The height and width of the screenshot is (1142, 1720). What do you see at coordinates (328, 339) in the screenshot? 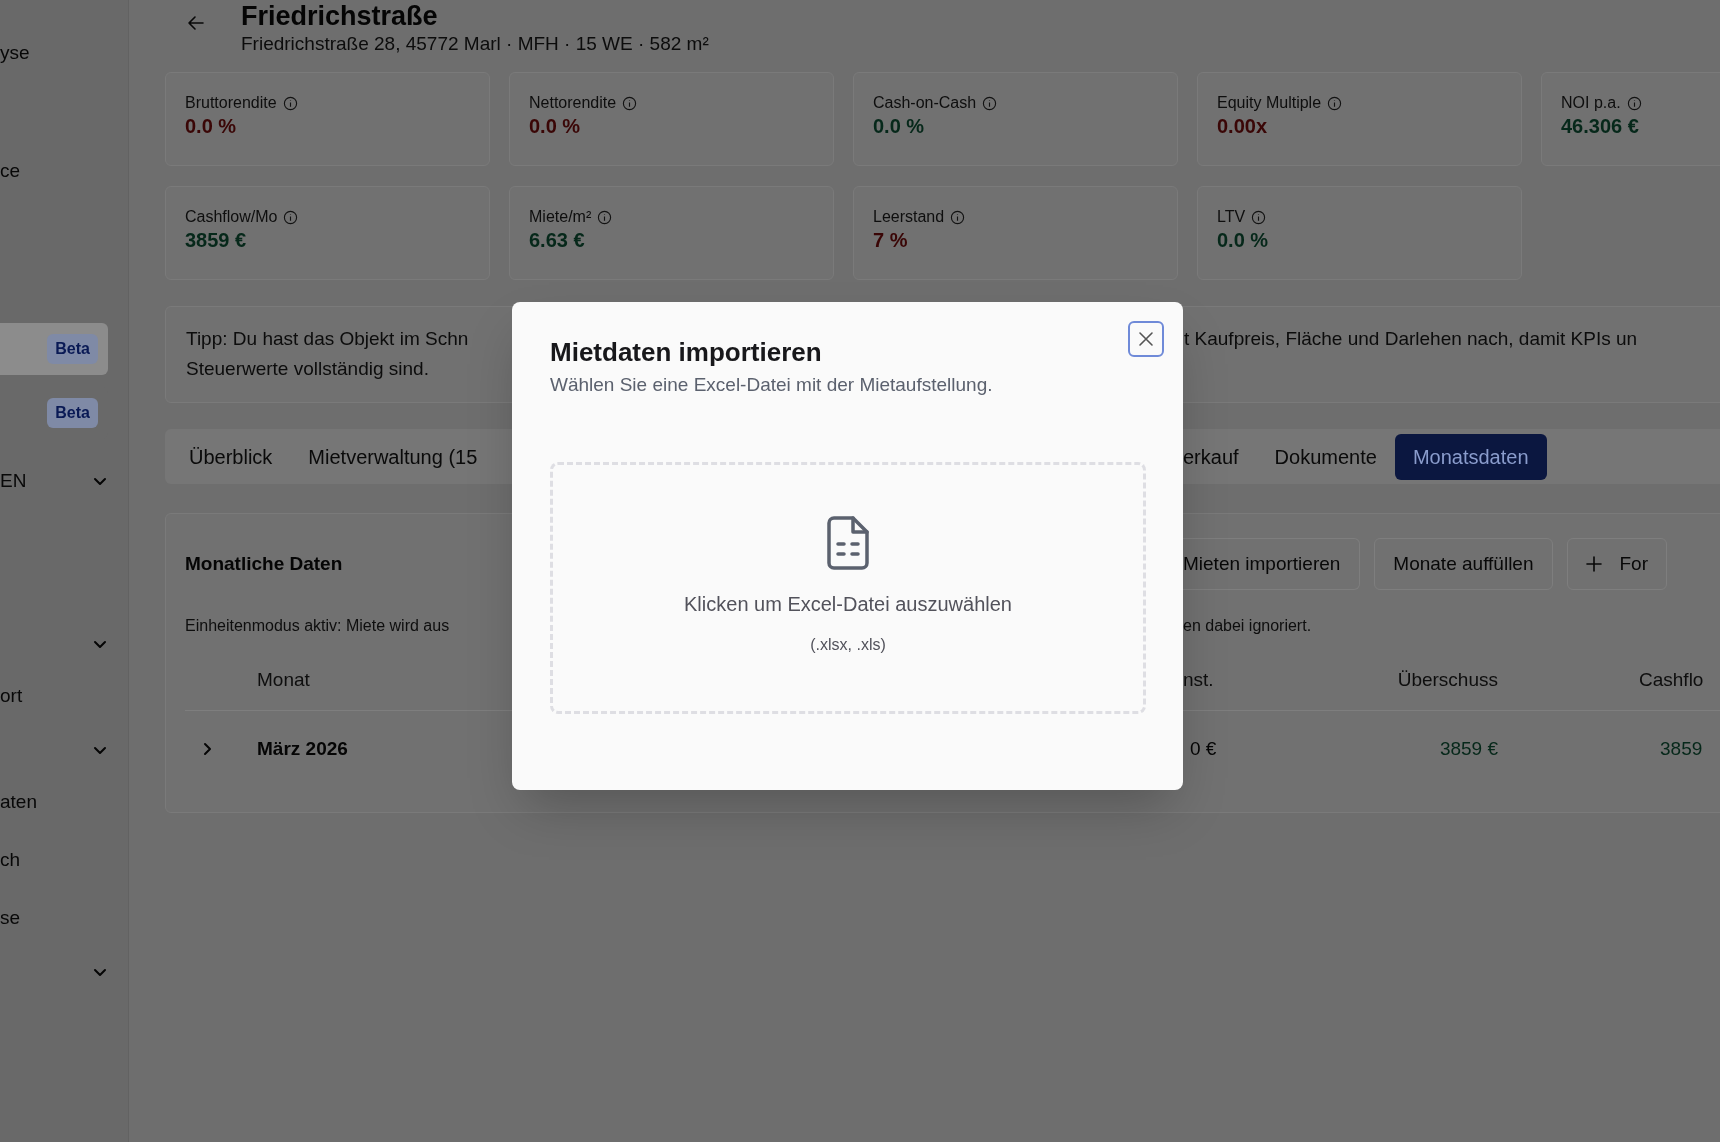
I see `tip-text: Tipp: Du hast das Objekt im Schn` at bounding box center [328, 339].